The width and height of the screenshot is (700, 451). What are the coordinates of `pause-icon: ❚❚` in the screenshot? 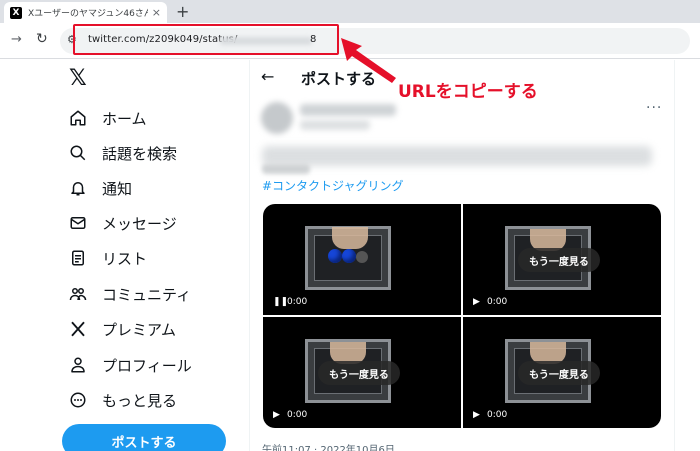 It's located at (280, 302).